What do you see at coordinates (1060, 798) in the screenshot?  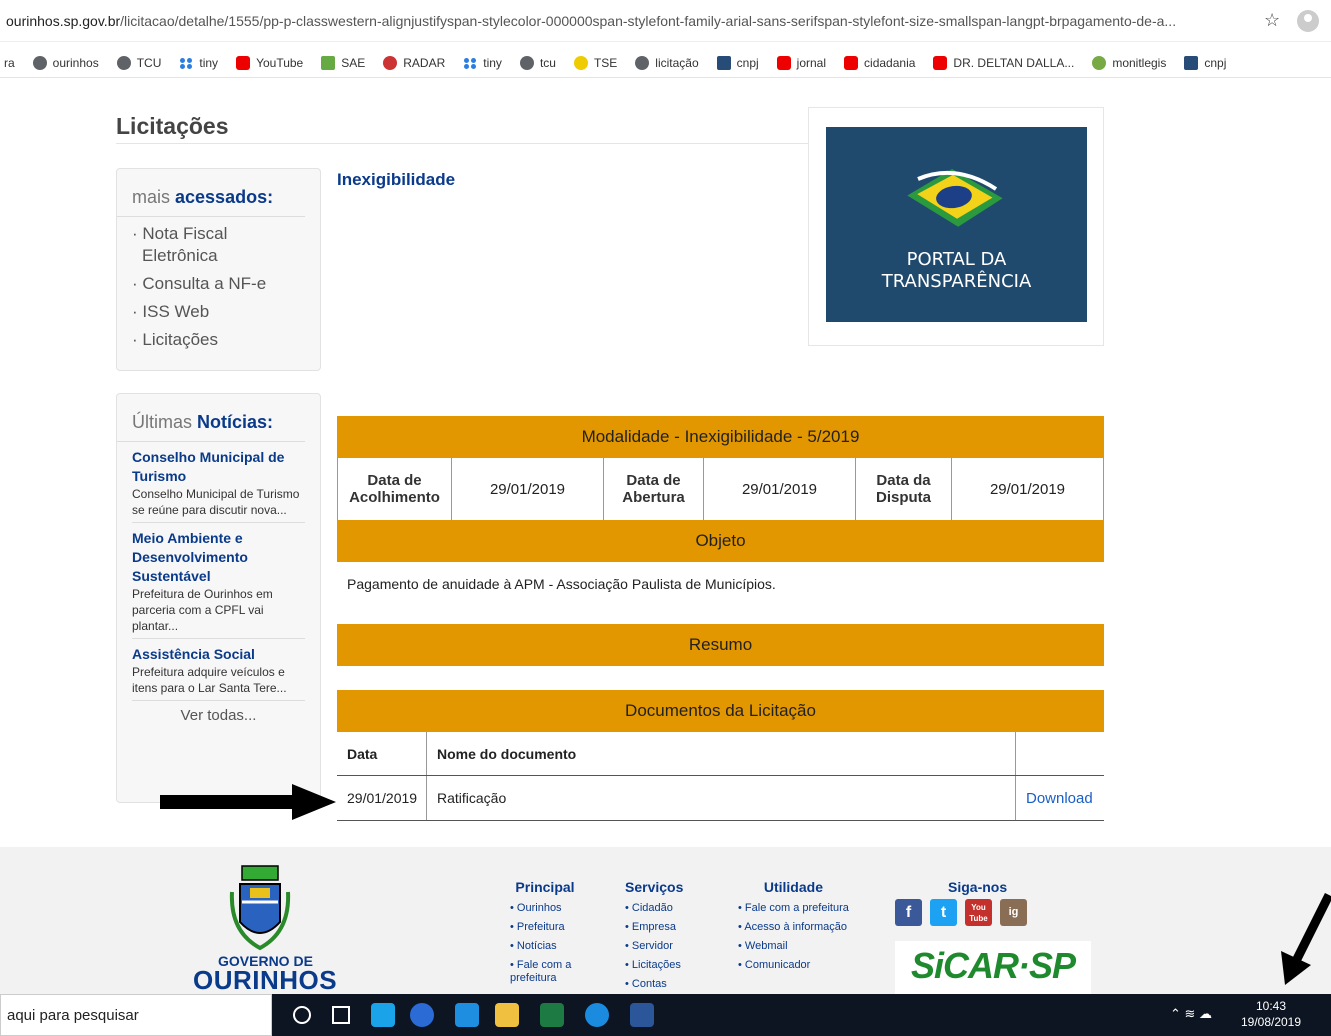 I see `download-link: Download` at bounding box center [1060, 798].